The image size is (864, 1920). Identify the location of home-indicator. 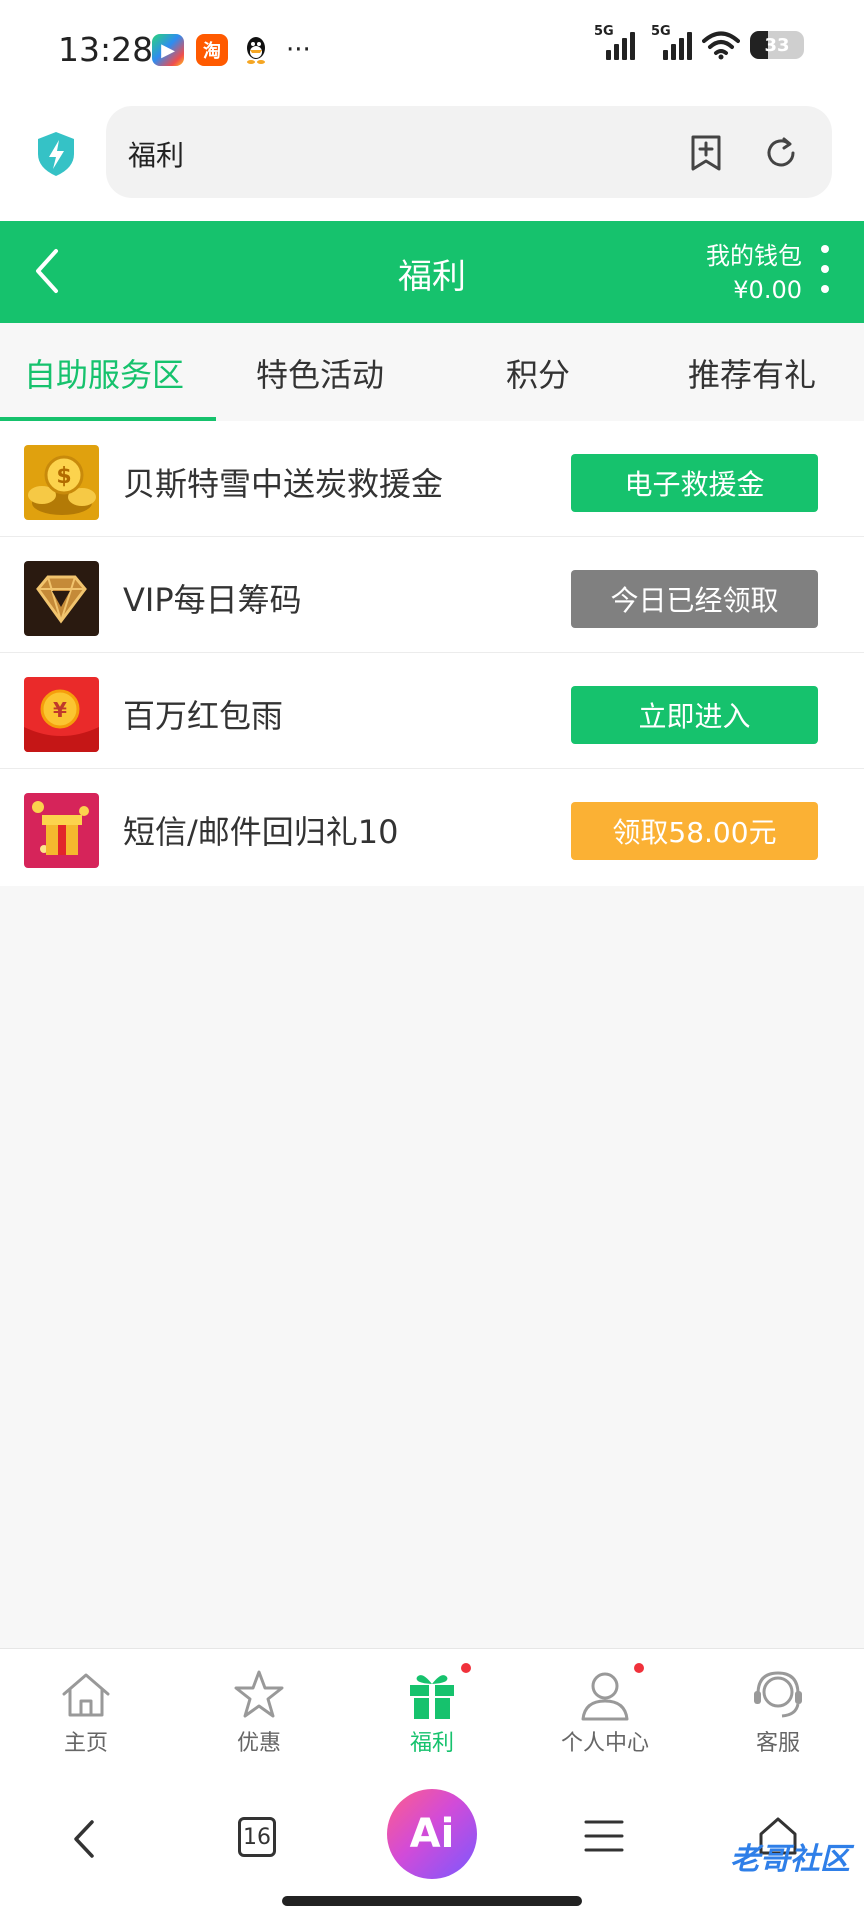
(432, 1901).